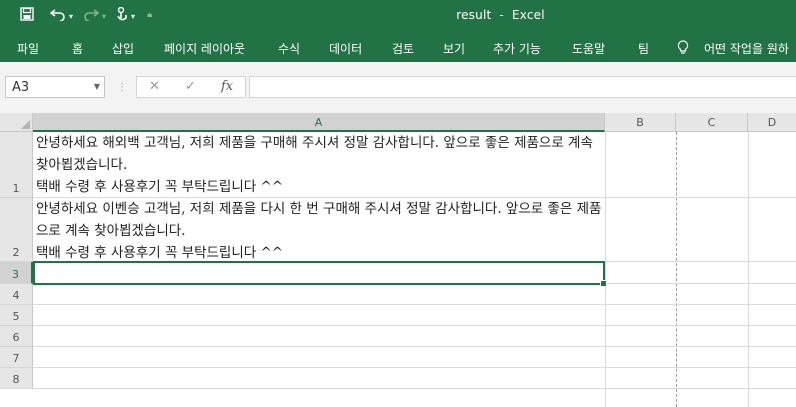 The height and width of the screenshot is (407, 796). I want to click on window-title: result - Excel, so click(398, 15).